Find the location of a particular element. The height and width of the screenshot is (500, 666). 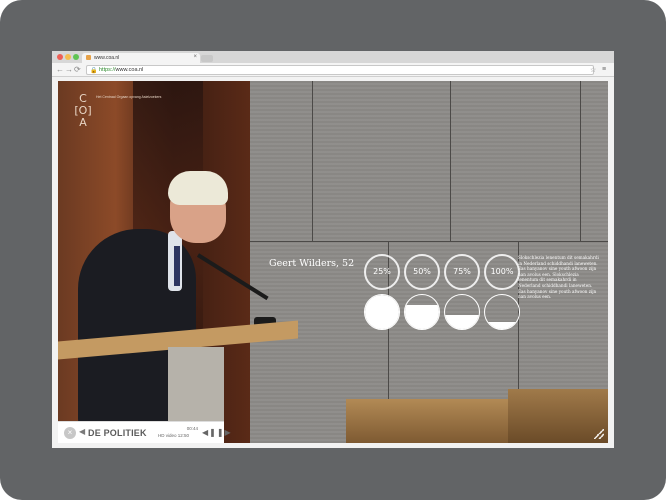

address-bar: 🔒 https://www.coa.nl is located at coordinates (340, 70).